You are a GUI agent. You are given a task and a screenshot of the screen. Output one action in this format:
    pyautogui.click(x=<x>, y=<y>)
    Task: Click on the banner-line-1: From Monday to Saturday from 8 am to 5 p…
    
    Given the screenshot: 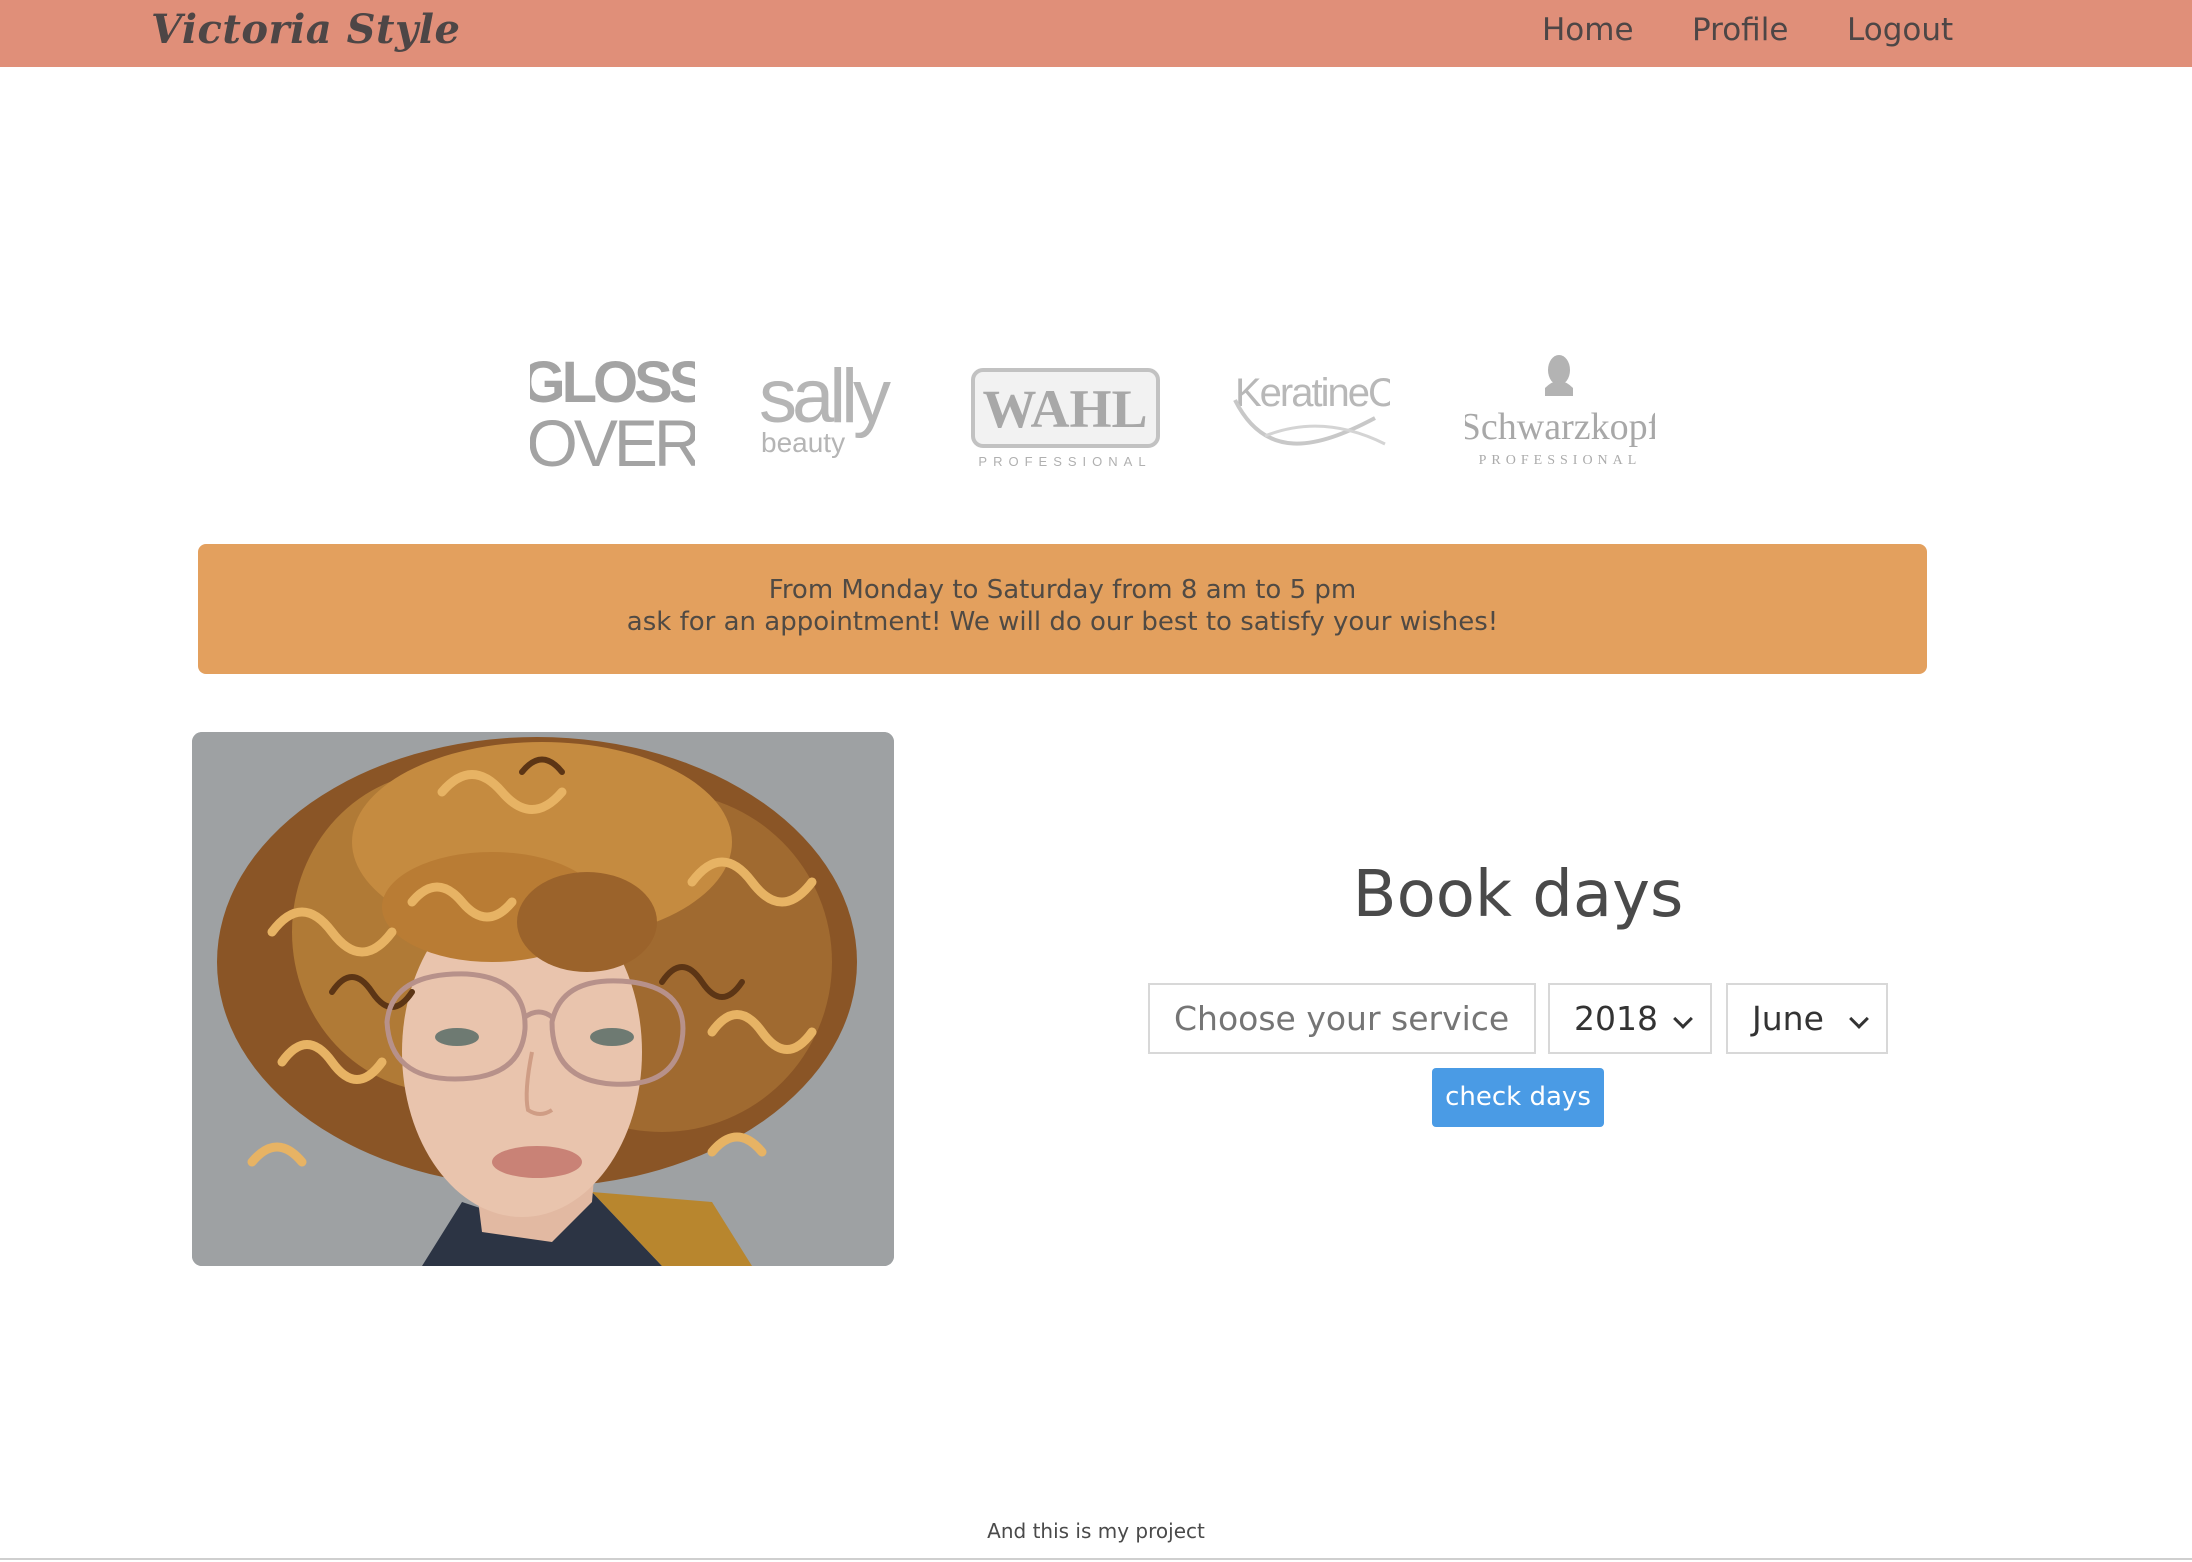 What is the action you would take?
    pyautogui.click(x=1062, y=590)
    